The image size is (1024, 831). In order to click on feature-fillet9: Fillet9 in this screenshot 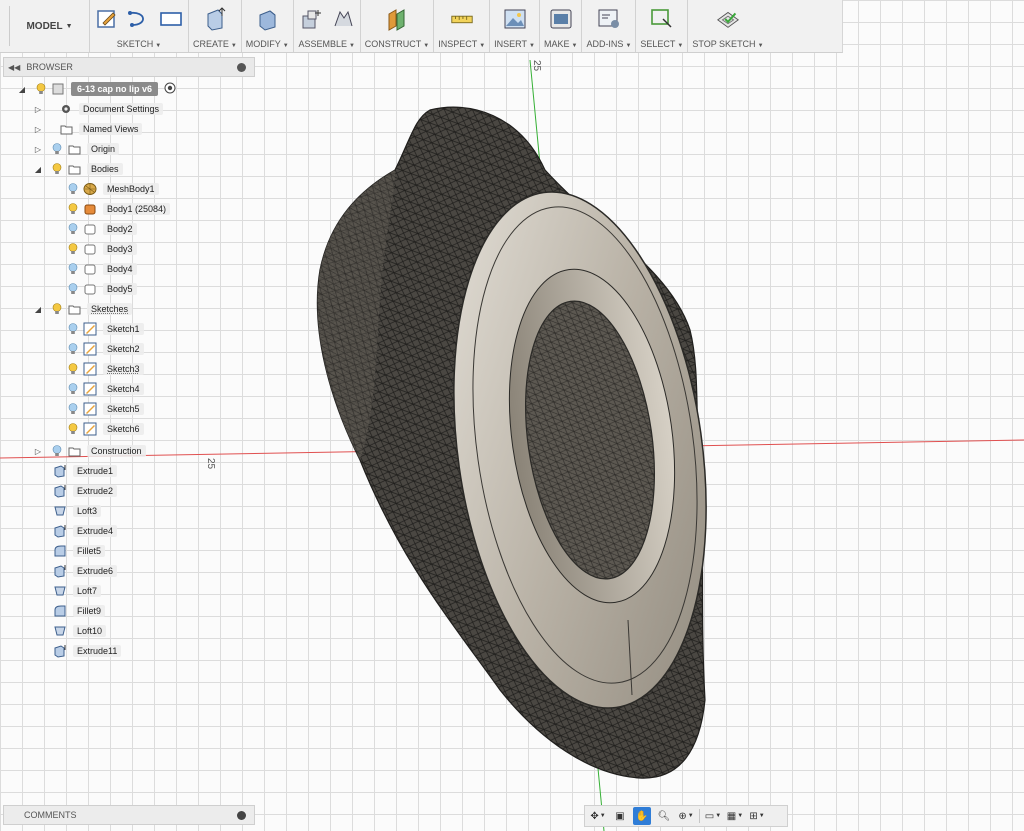, I will do `click(77, 611)`.